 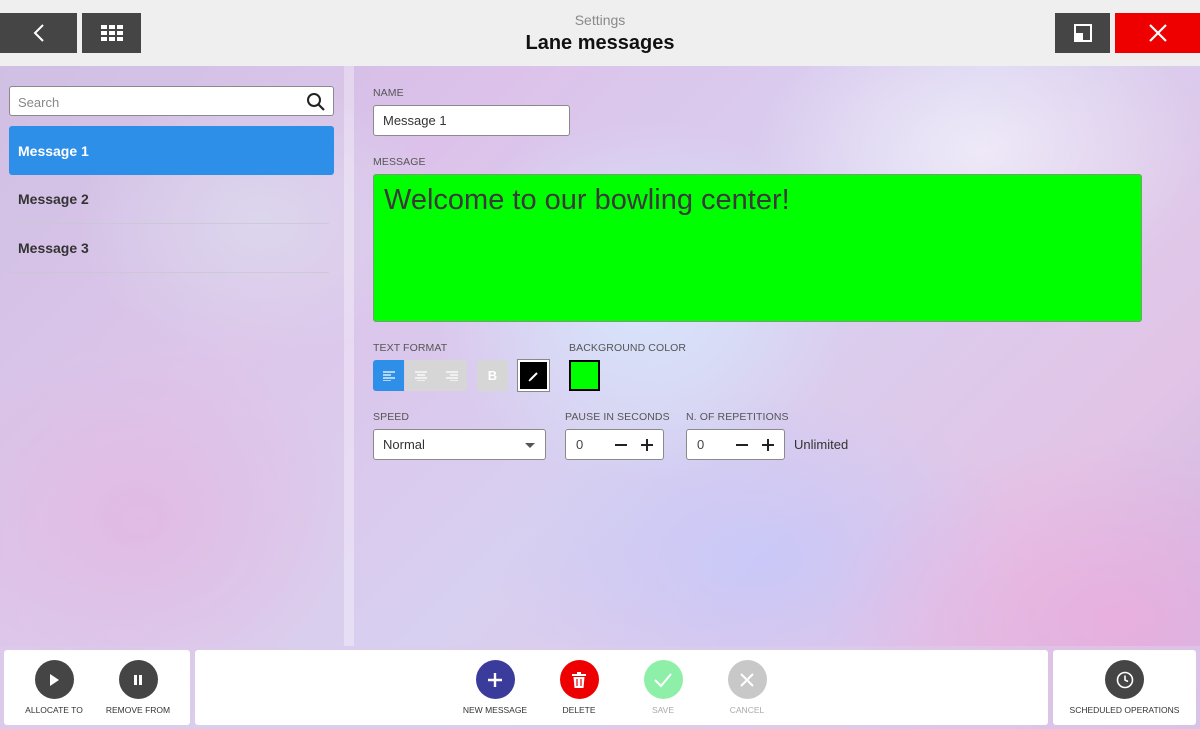 I want to click on cancel-label: CANCEL, so click(x=747, y=710).